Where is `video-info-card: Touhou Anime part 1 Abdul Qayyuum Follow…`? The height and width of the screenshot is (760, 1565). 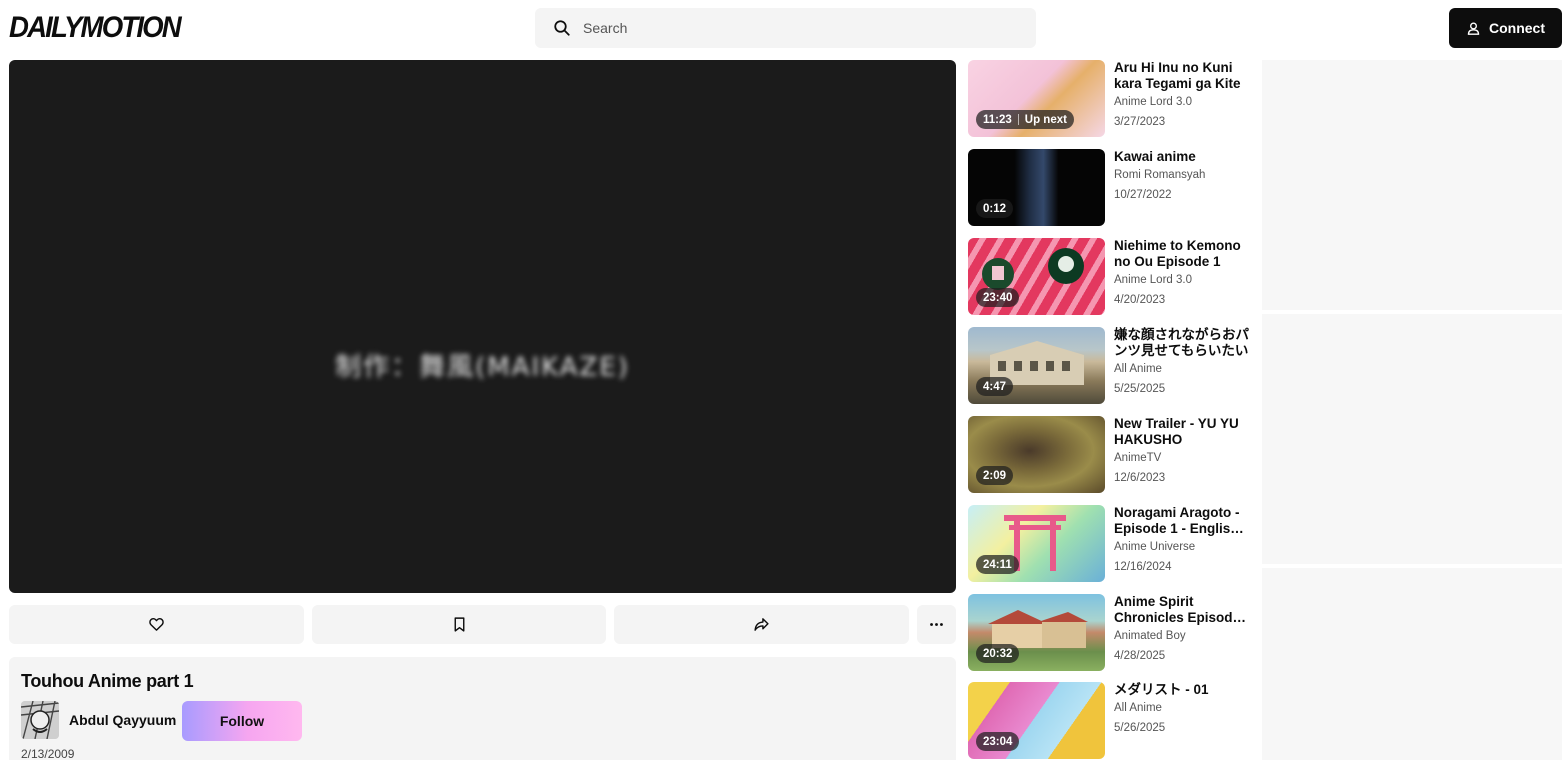
video-info-card: Touhou Anime part 1 Abdul Qayyuum Follow… is located at coordinates (482, 708).